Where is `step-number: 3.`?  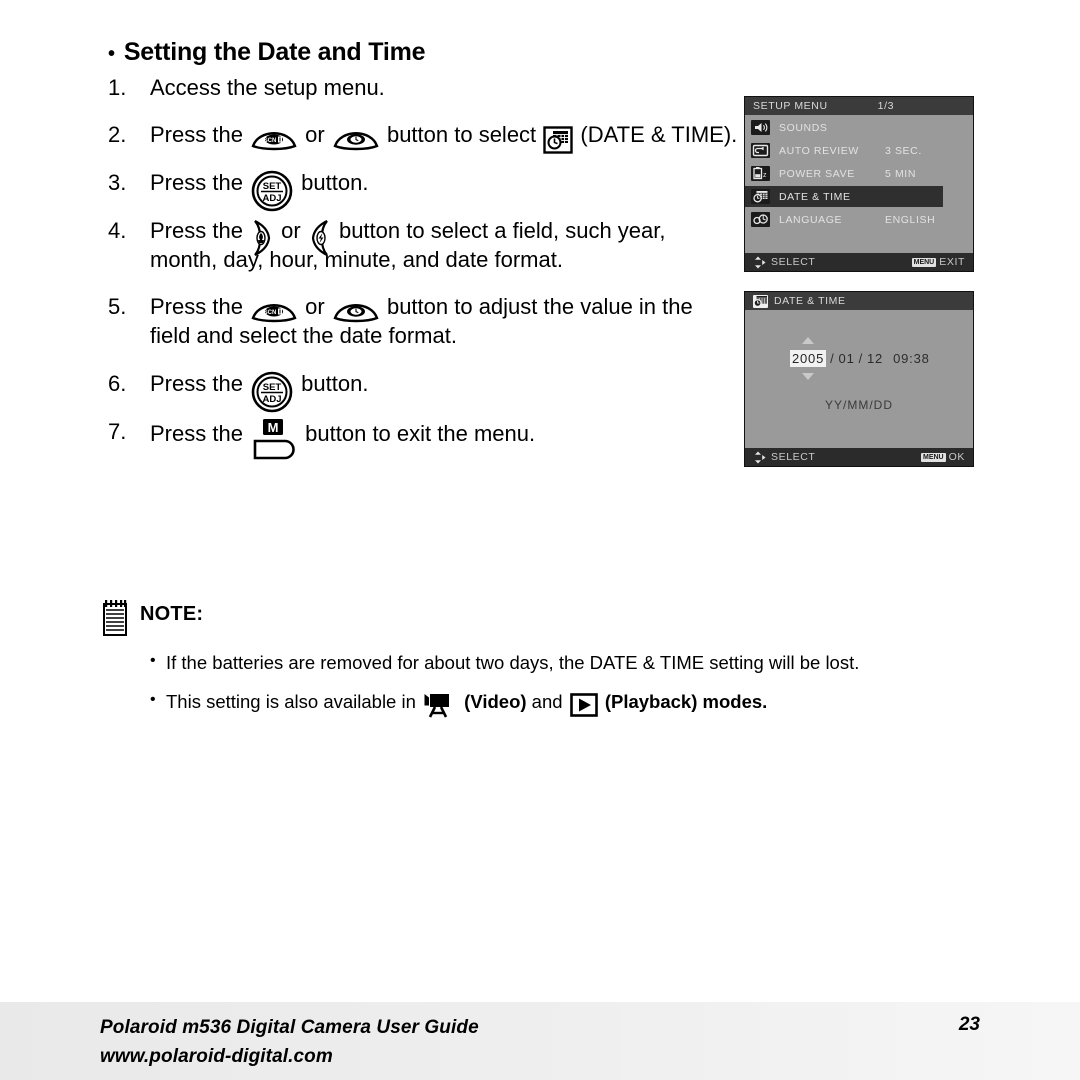 step-number: 3. is located at coordinates (117, 182).